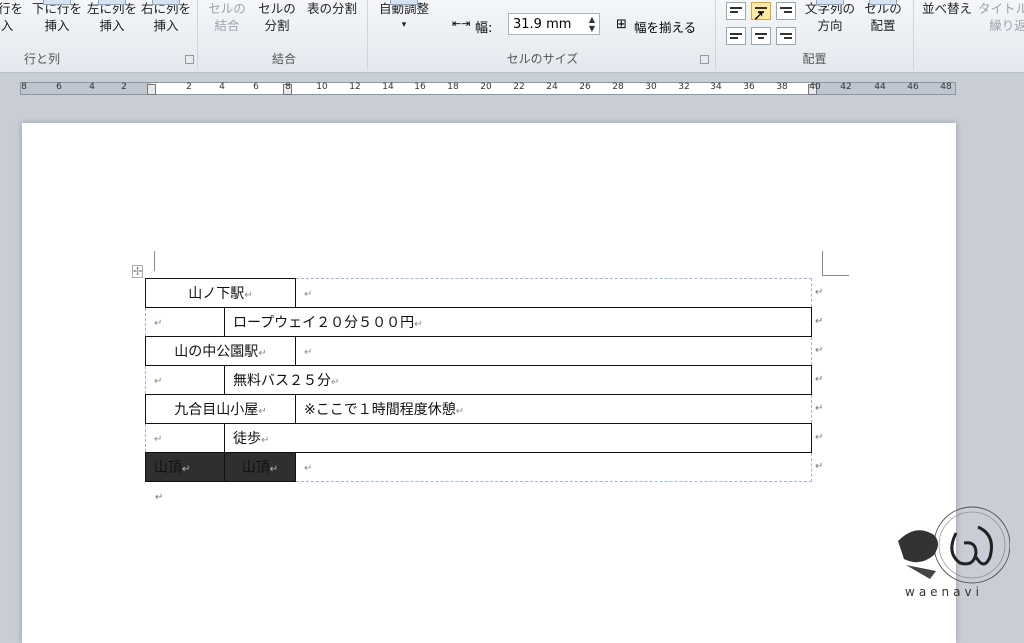  I want to click on align-top-left-button, so click(736, 11).